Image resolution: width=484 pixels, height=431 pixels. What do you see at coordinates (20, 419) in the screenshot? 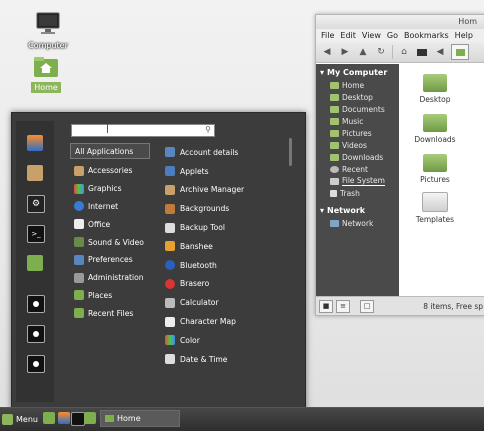
I see `menu-button: Menu` at bounding box center [20, 419].